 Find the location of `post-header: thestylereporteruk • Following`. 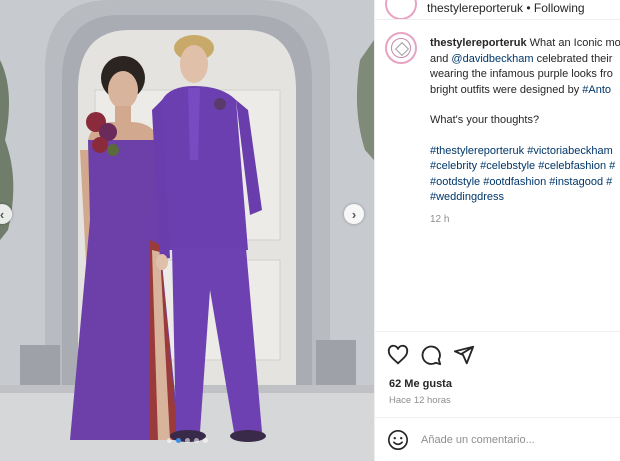

post-header: thestylereporteruk • Following is located at coordinates (497, 10).